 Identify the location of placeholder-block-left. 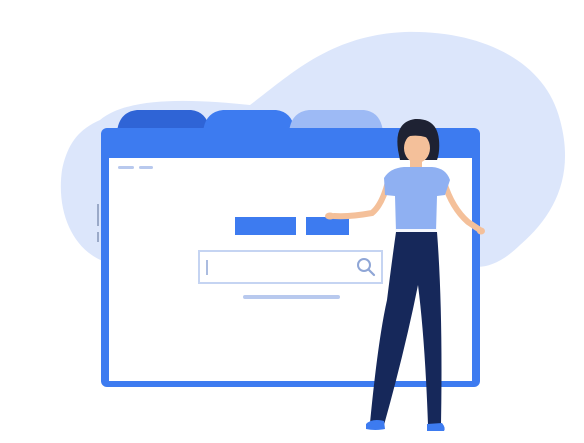
(265, 226).